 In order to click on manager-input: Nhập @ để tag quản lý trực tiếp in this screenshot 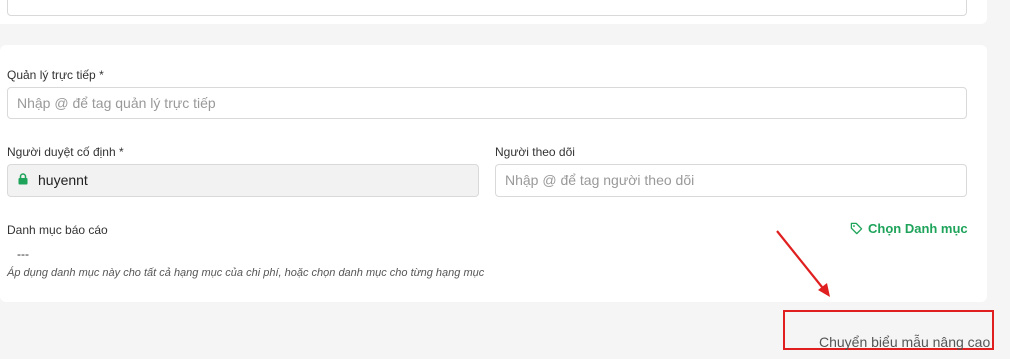, I will do `click(487, 103)`.